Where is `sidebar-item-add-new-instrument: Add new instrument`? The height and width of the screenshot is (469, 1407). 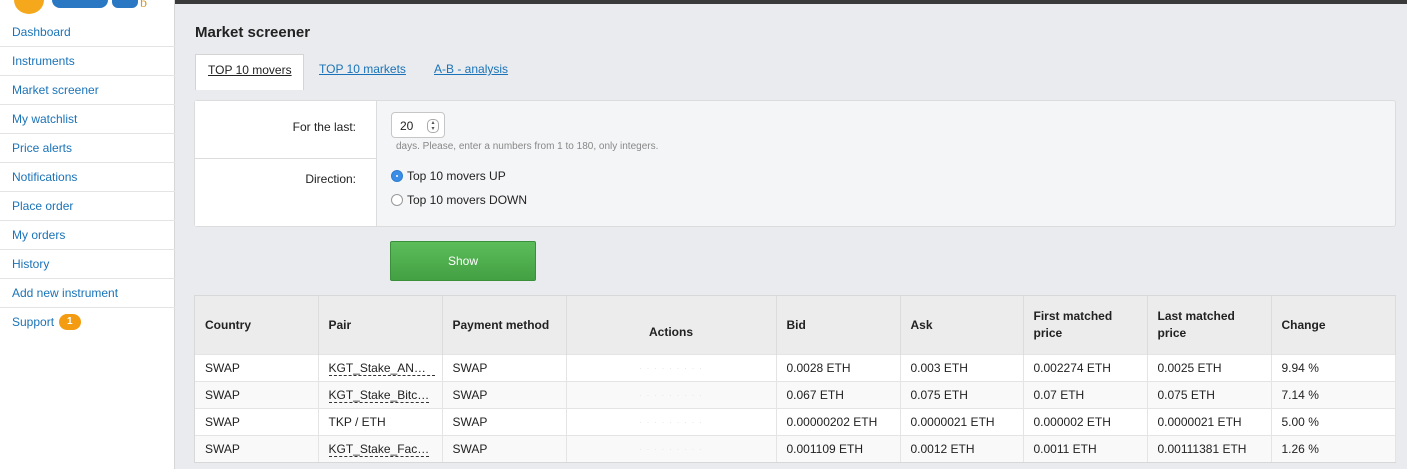
sidebar-item-add-new-instrument: Add new instrument is located at coordinates (87, 293).